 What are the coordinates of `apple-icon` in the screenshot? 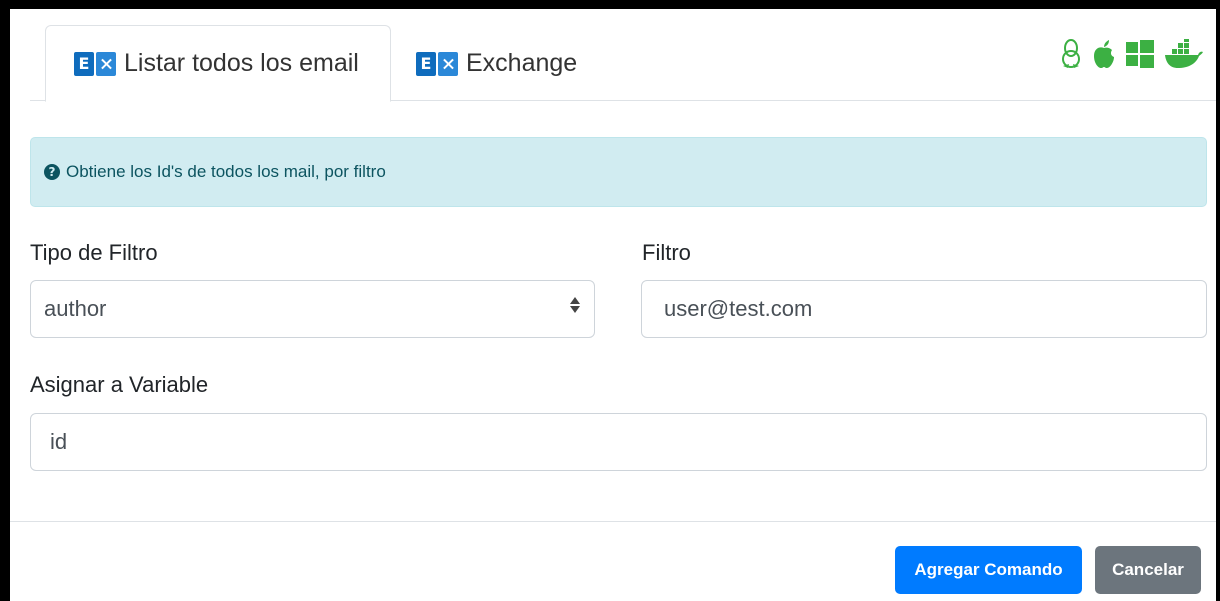 It's located at (1104, 54).